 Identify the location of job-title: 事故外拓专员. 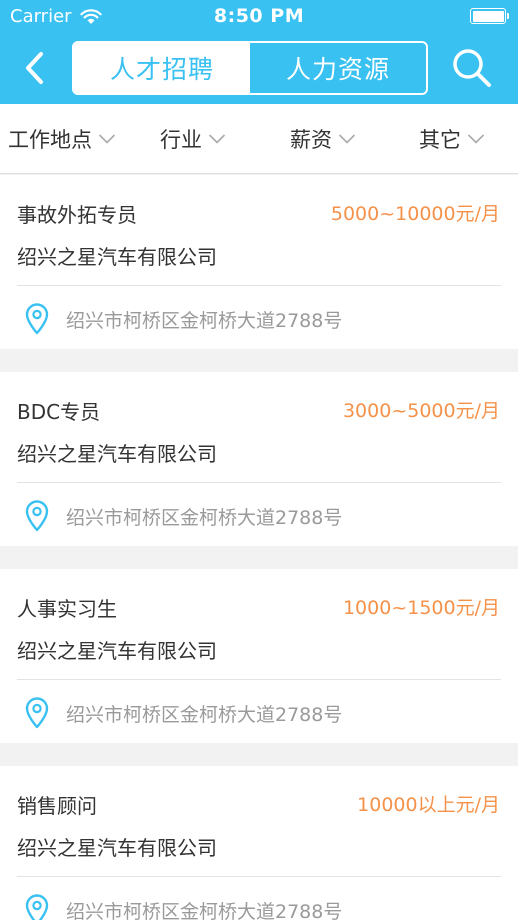
(77, 215).